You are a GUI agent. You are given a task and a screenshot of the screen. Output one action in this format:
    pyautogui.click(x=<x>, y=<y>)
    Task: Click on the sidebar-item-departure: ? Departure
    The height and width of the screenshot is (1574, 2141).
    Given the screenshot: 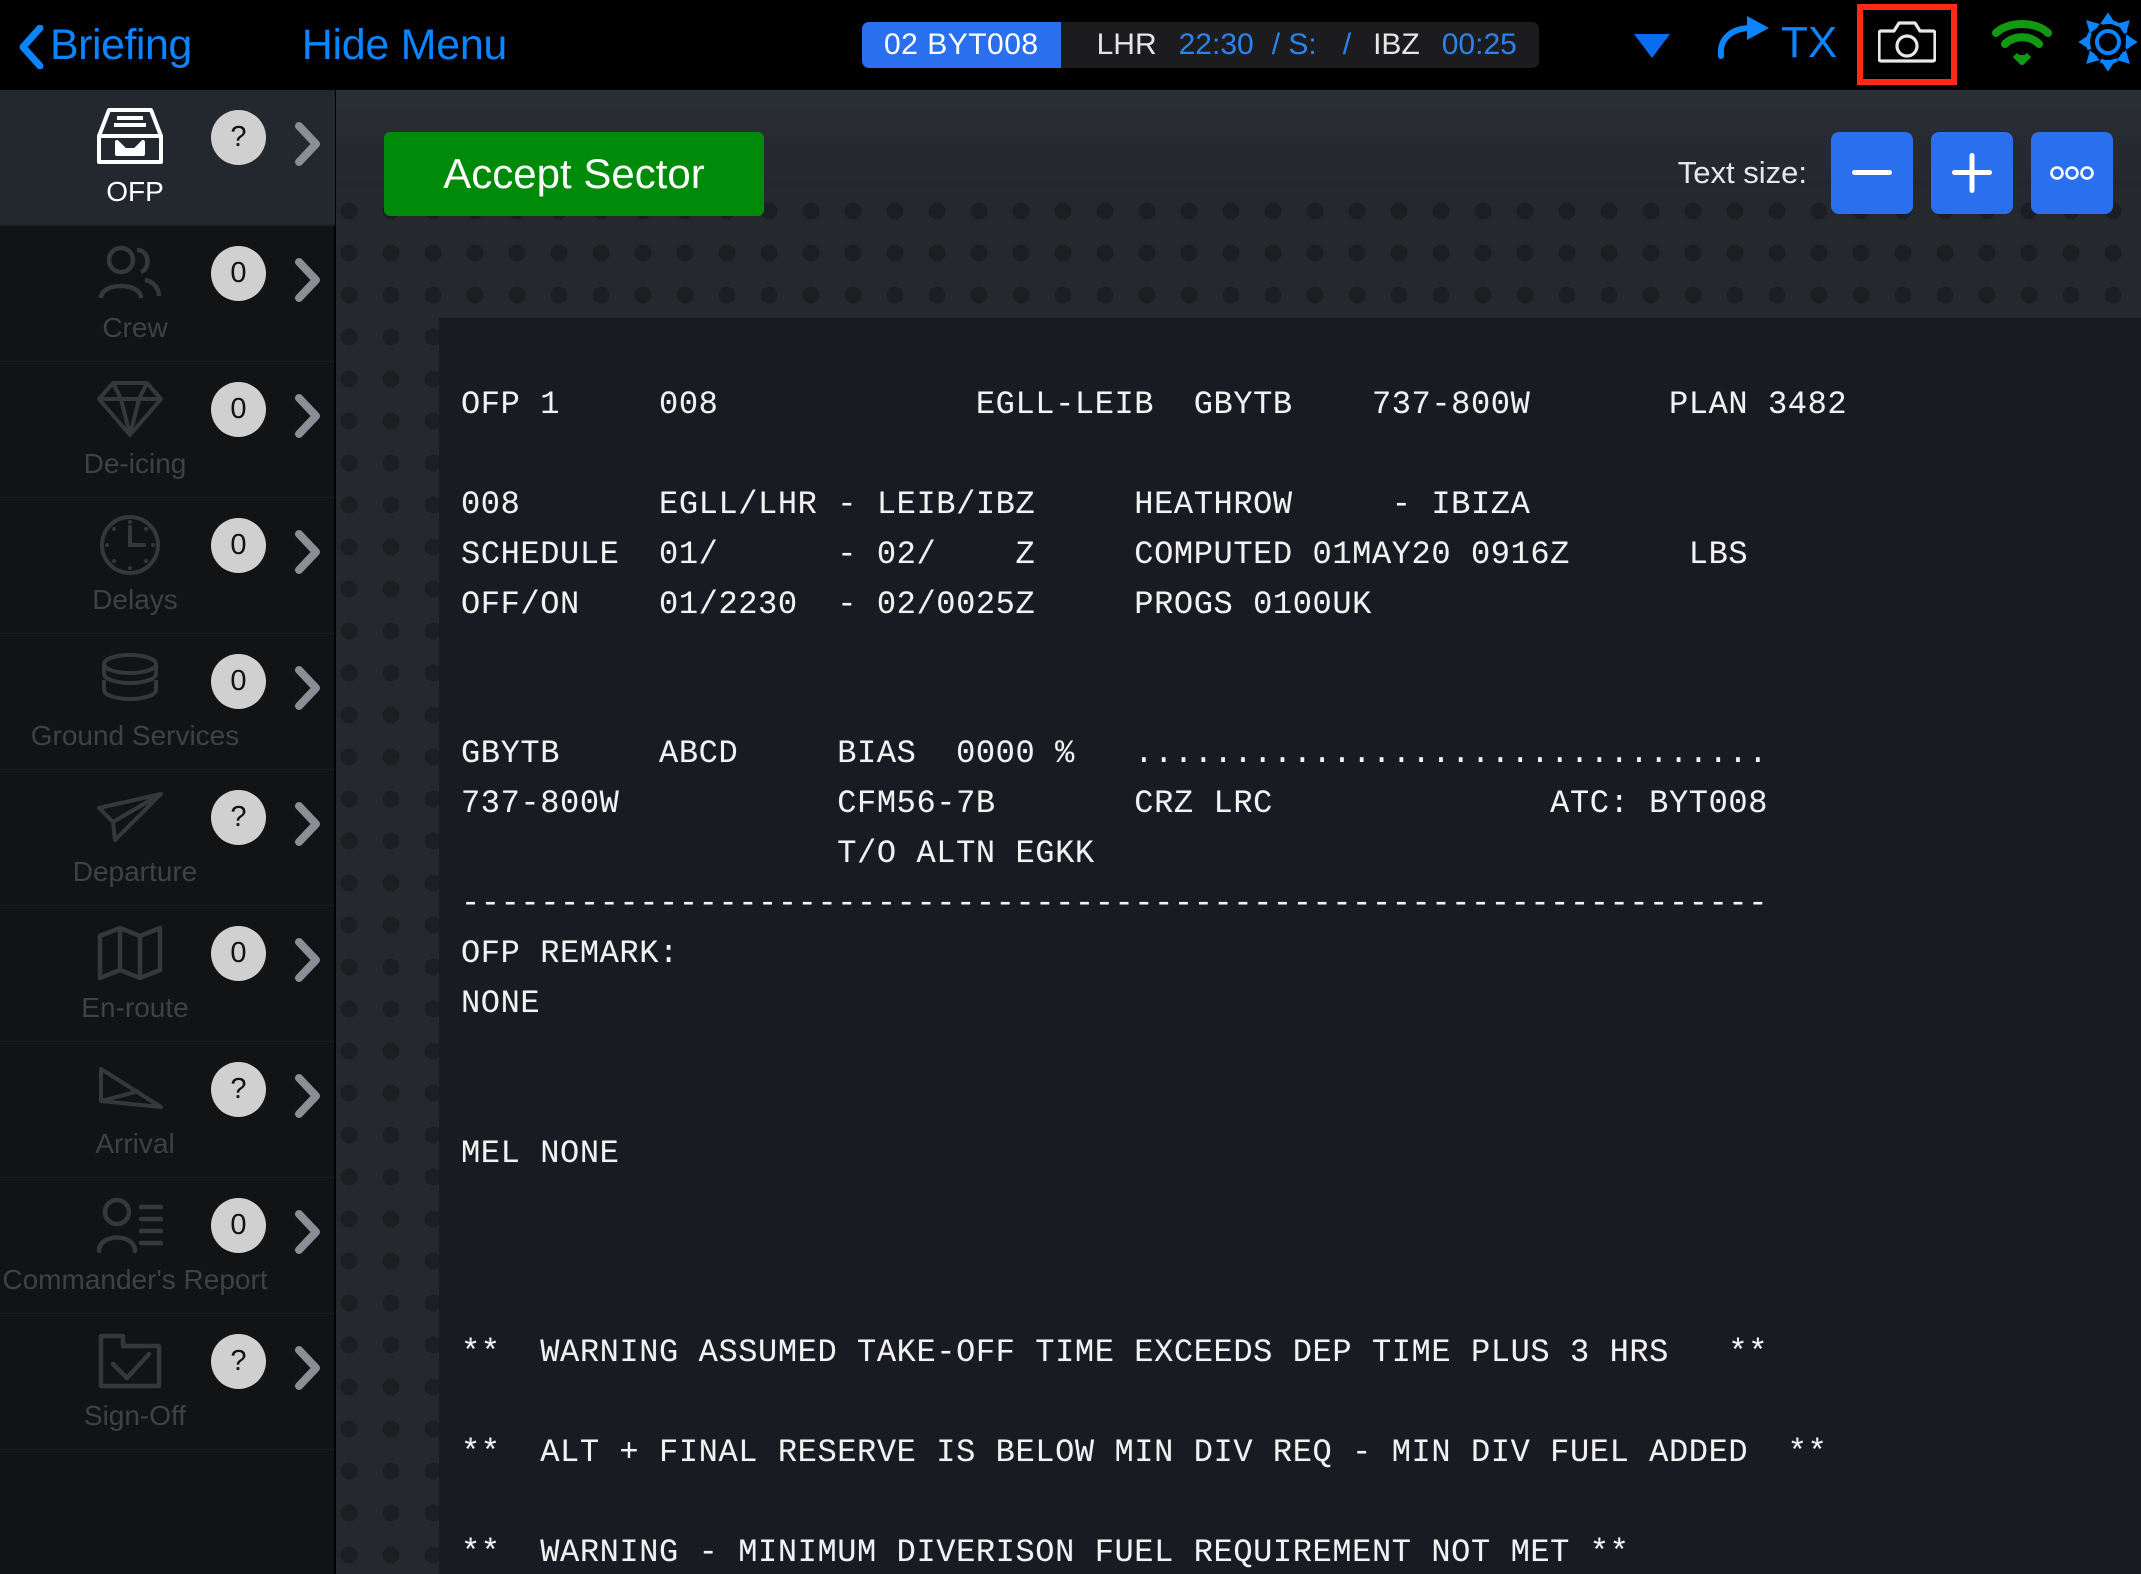 What is the action you would take?
    pyautogui.click(x=167, y=838)
    